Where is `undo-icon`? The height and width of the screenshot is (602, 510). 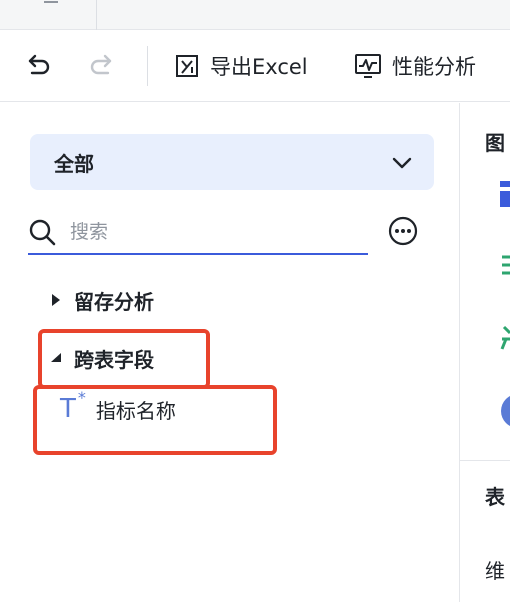 undo-icon is located at coordinates (39, 64).